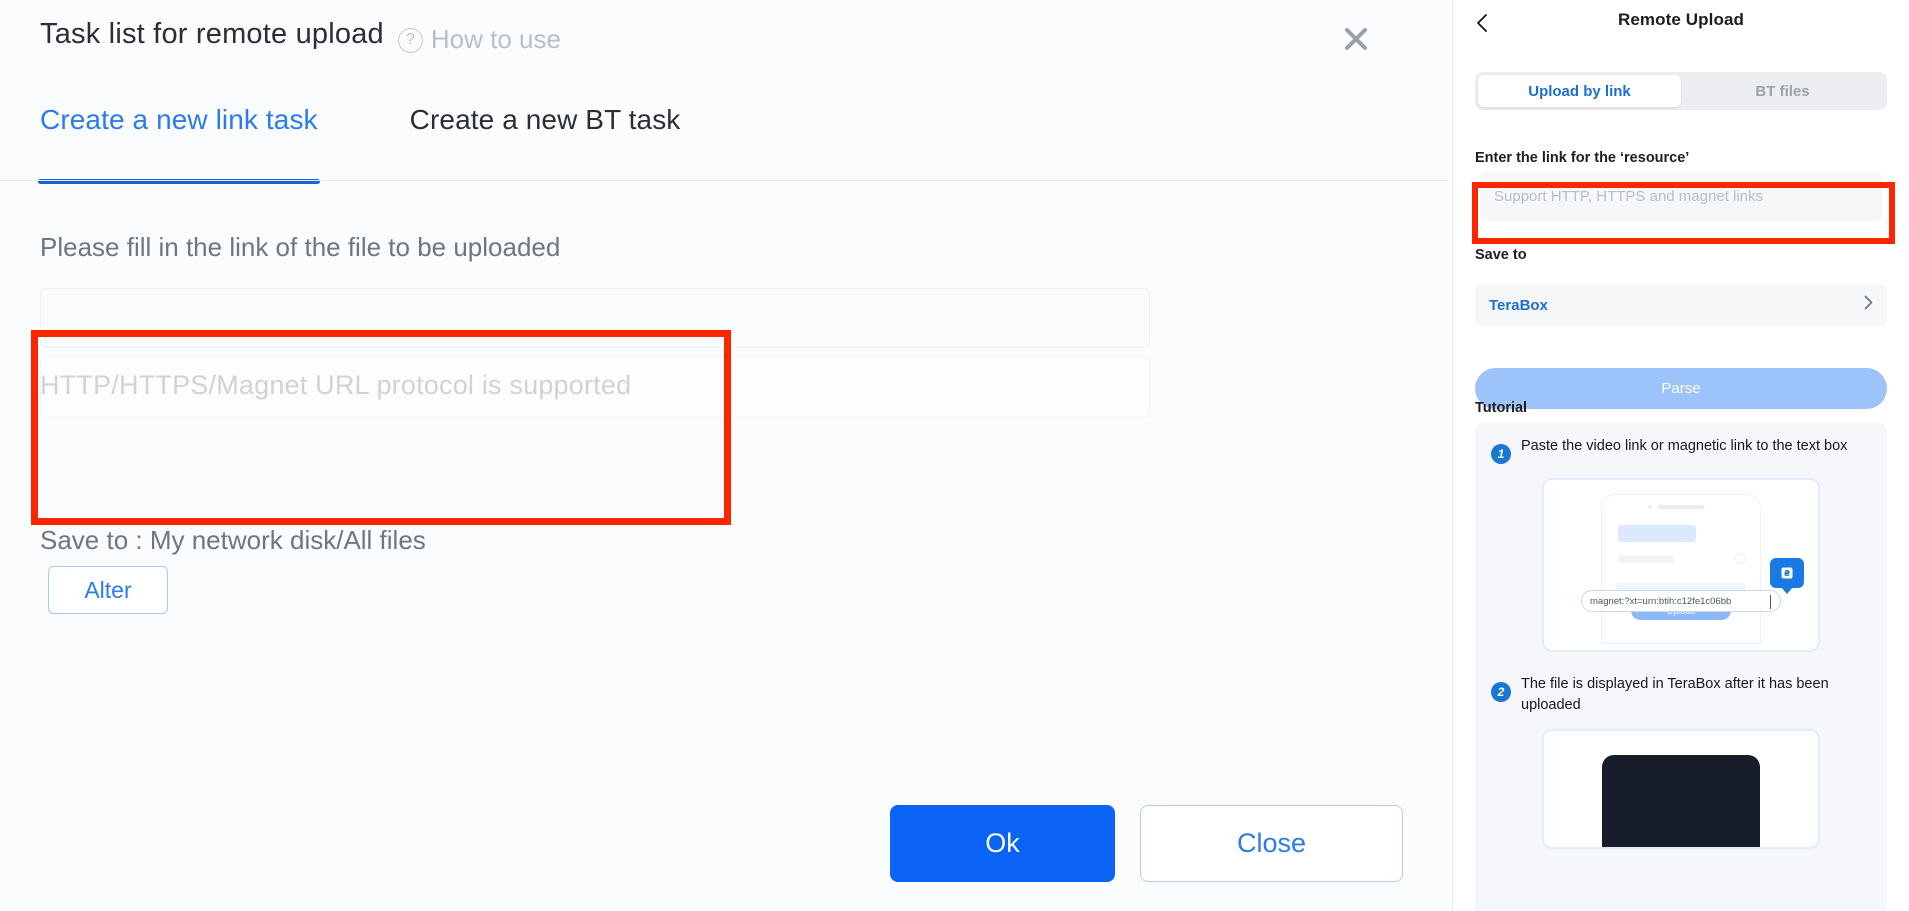 Image resolution: width=1909 pixels, height=911 pixels. Describe the element at coordinates (1646, 559) in the screenshot. I see `illustration-hint-bar` at that location.